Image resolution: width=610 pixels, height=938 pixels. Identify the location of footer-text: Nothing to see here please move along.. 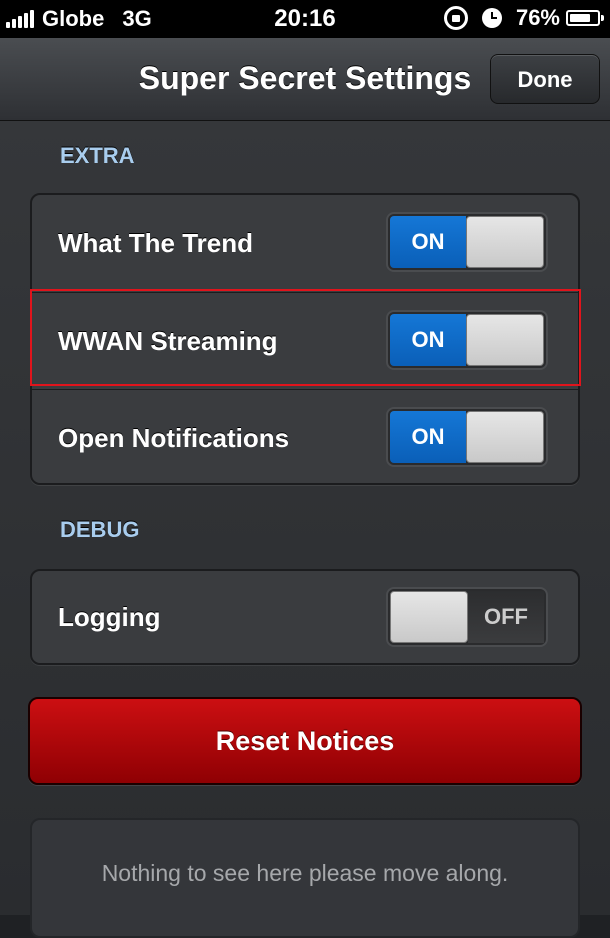
(305, 873).